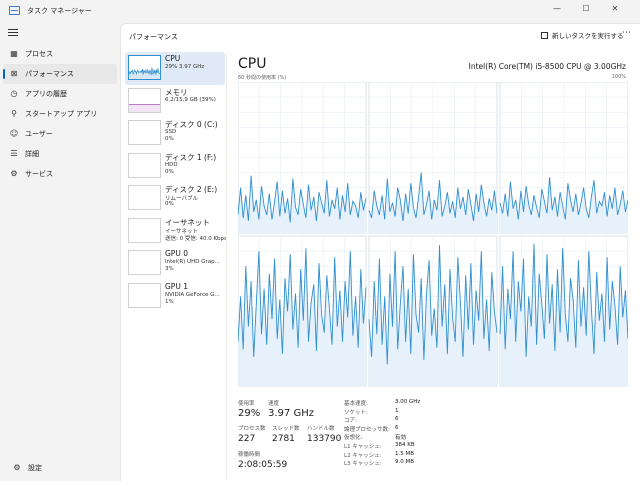 This screenshot has height=481, width=640. I want to click on cpu-model: Intel(R) Core(TM) i5-8500 CPU @ 3.00GHz, so click(547, 66).